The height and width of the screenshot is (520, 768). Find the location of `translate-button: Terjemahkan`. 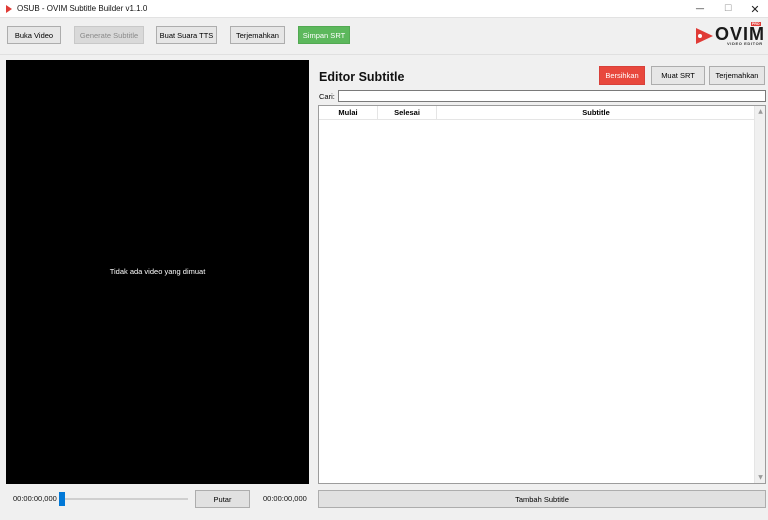

translate-button: Terjemahkan is located at coordinates (257, 35).